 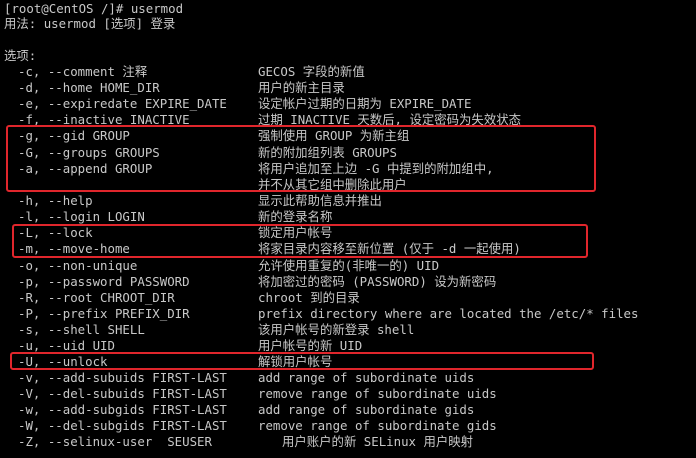 What do you see at coordinates (96, 297) in the screenshot?
I see `option-flag: -R, --root CHROOT_DIR` at bounding box center [96, 297].